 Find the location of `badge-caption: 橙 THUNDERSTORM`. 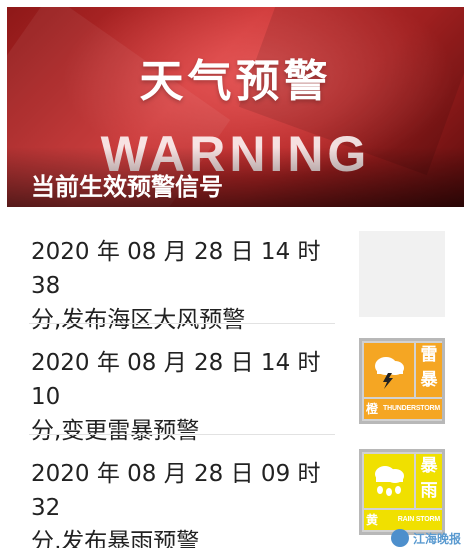

badge-caption: 橙 THUNDERSTORM is located at coordinates (403, 409).